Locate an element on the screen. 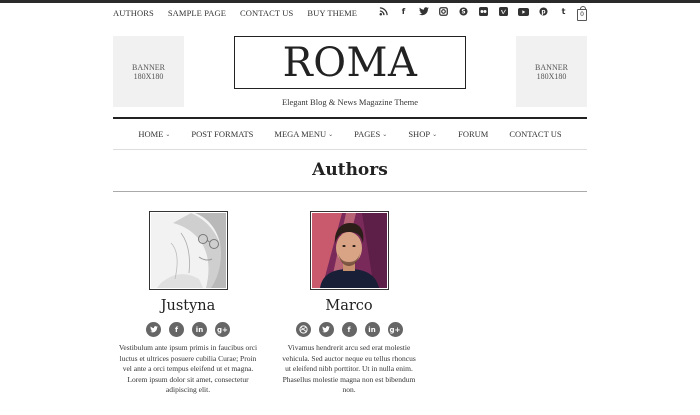  nav-item-mega-menu: MEGA MENU ⌄ is located at coordinates (303, 134).